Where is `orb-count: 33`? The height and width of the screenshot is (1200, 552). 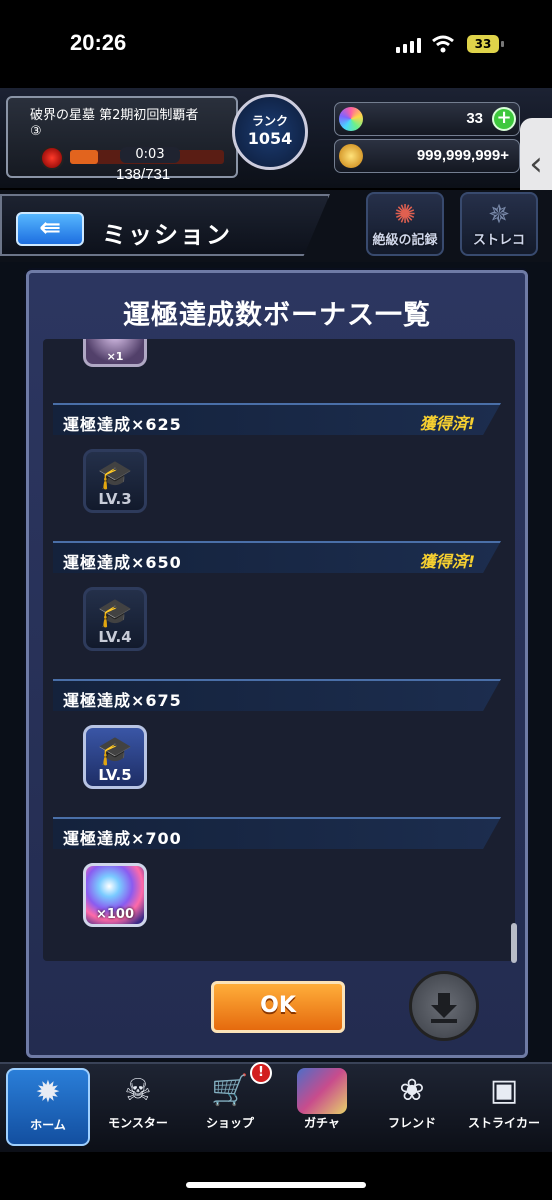 orb-count: 33 is located at coordinates (474, 118).